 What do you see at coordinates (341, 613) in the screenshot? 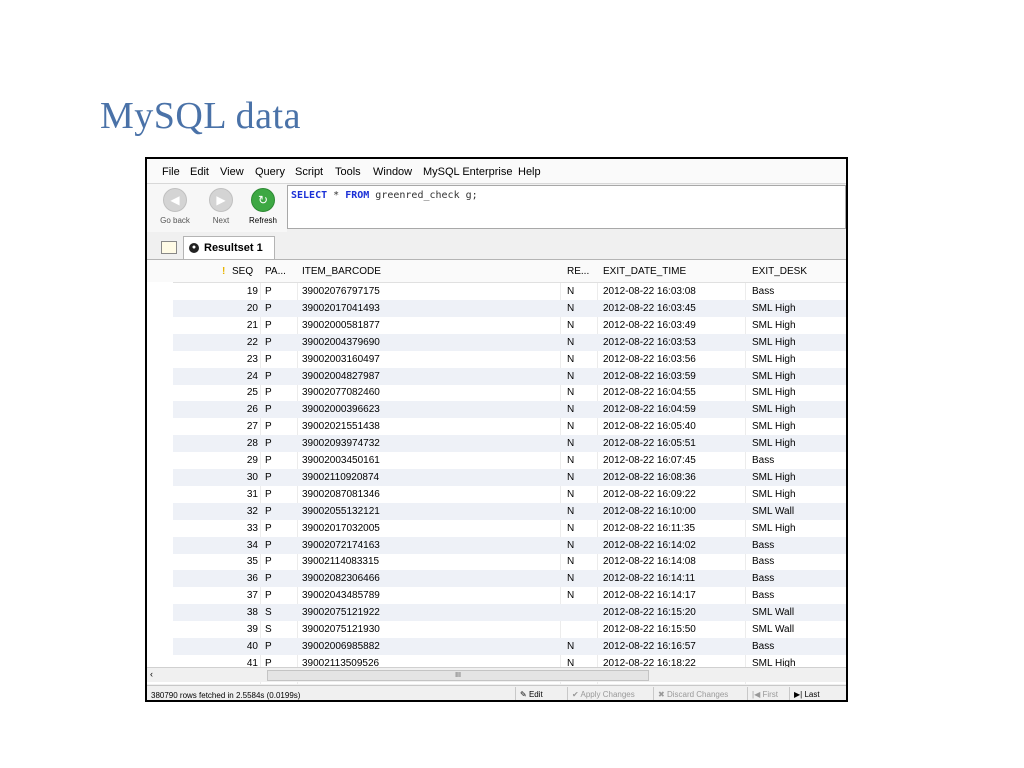
I see `cell-item-barcode: 39002075121922` at bounding box center [341, 613].